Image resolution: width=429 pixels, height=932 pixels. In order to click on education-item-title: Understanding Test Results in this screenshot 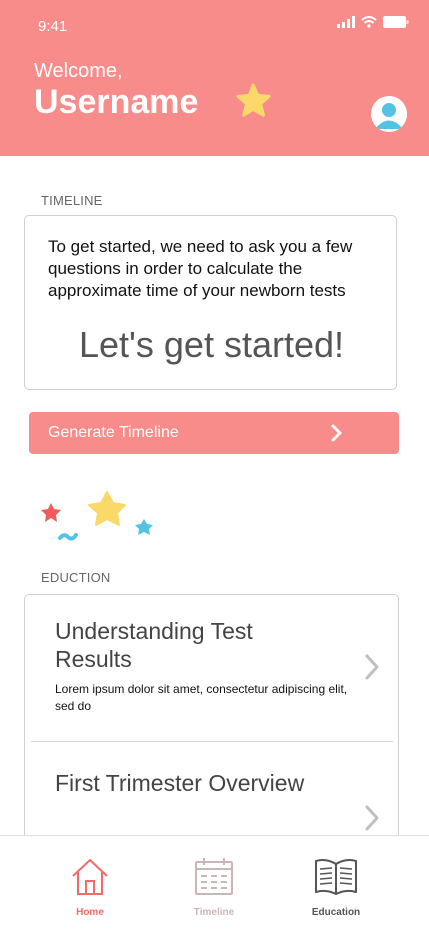, I will do `click(154, 645)`.